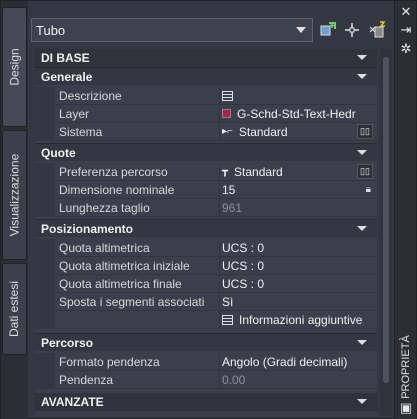 Image resolution: width=417 pixels, height=419 pixels. I want to click on prop-row-formato-pendenza: Formato pendenza Angolo (Gradi decimali), so click(206, 361).